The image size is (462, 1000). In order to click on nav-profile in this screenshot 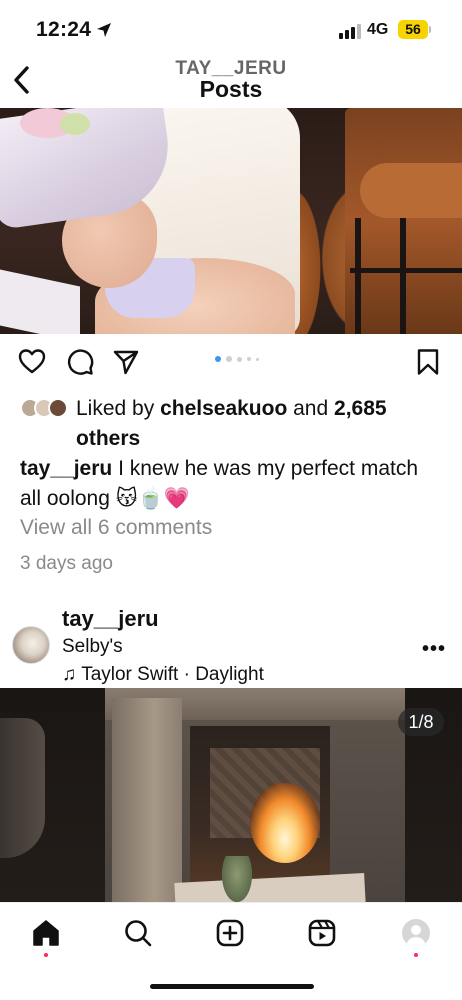, I will do `click(416, 933)`.